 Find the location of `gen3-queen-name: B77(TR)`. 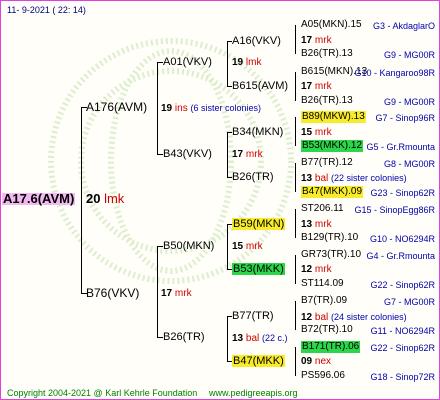

gen3-queen-name: B77(TR) is located at coordinates (253, 316).